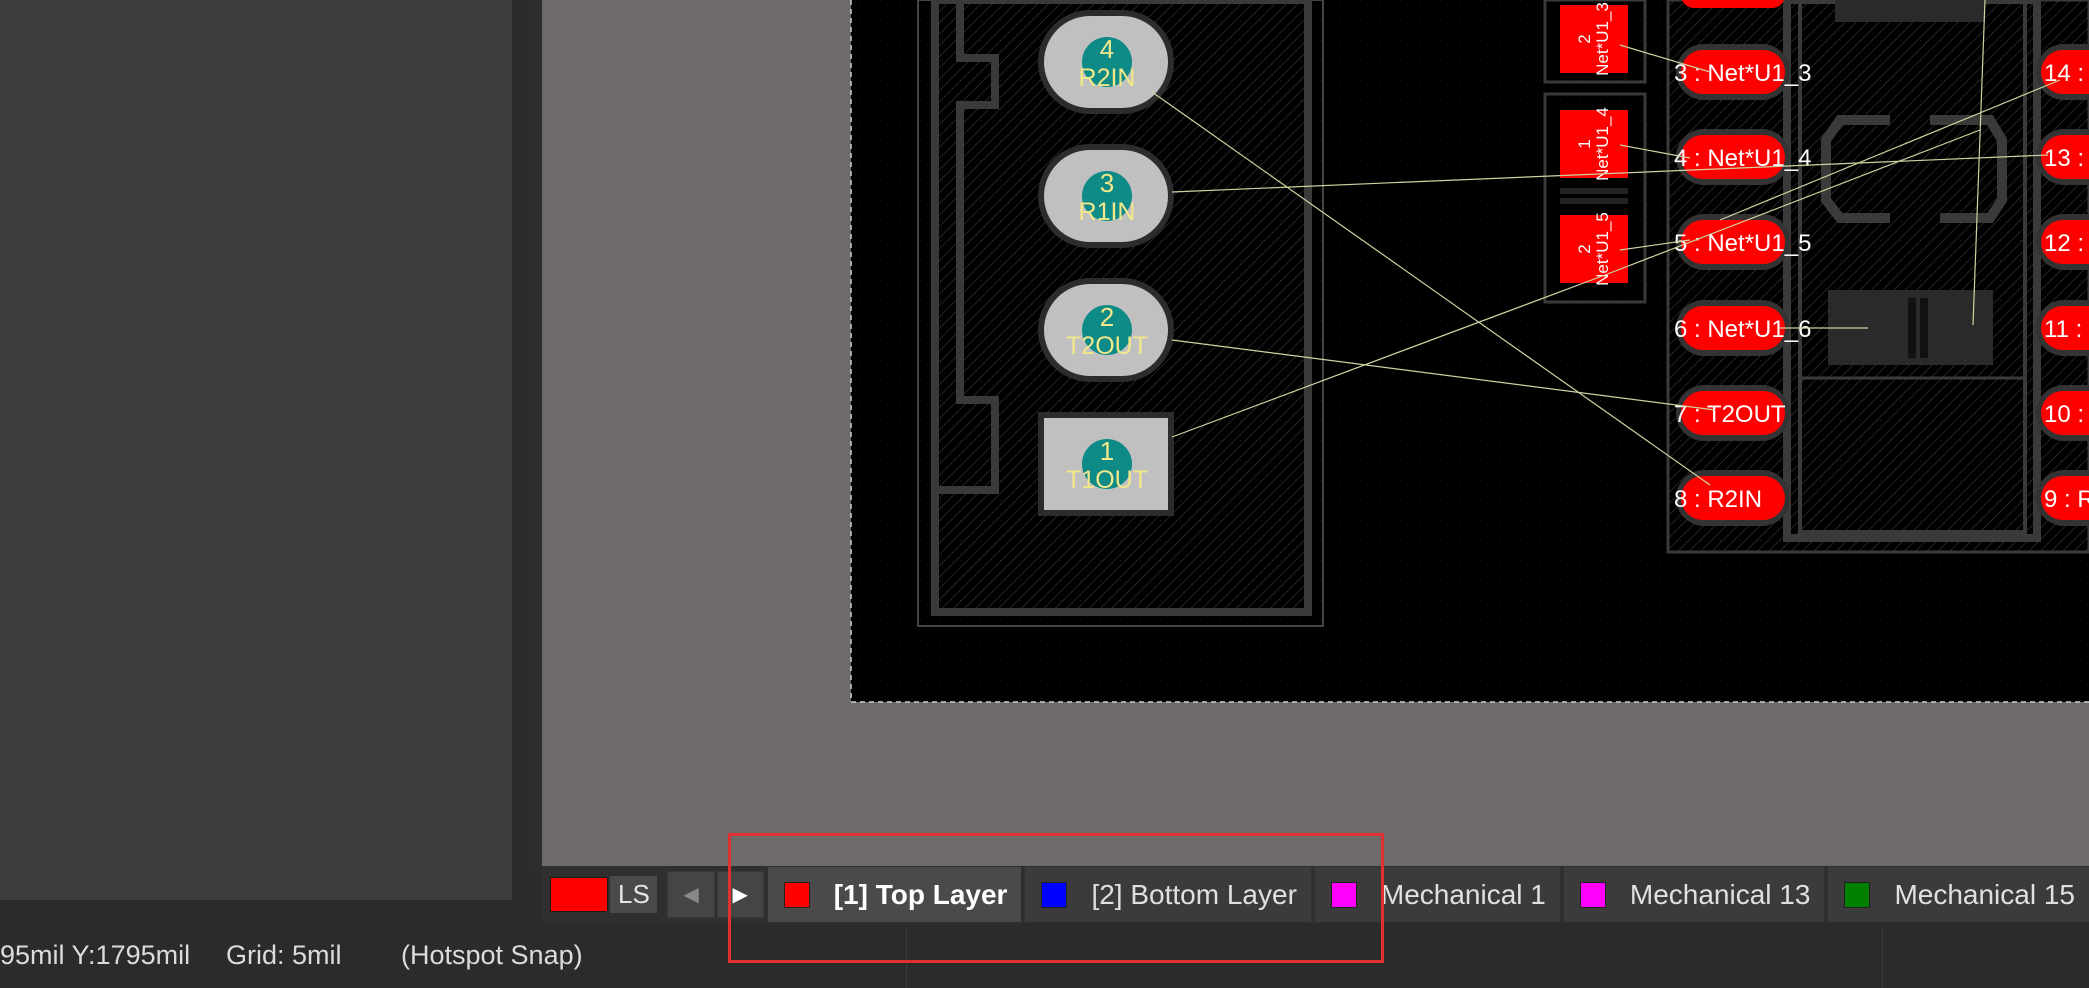 The width and height of the screenshot is (2089, 988). I want to click on layer-tab: [2] Bottom Layer, so click(1168, 894).